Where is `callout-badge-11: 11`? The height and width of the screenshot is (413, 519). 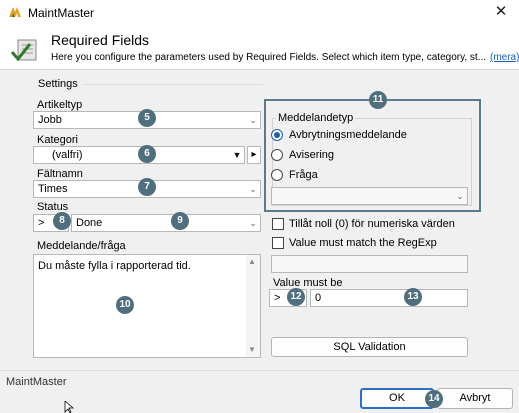 callout-badge-11: 11 is located at coordinates (378, 100).